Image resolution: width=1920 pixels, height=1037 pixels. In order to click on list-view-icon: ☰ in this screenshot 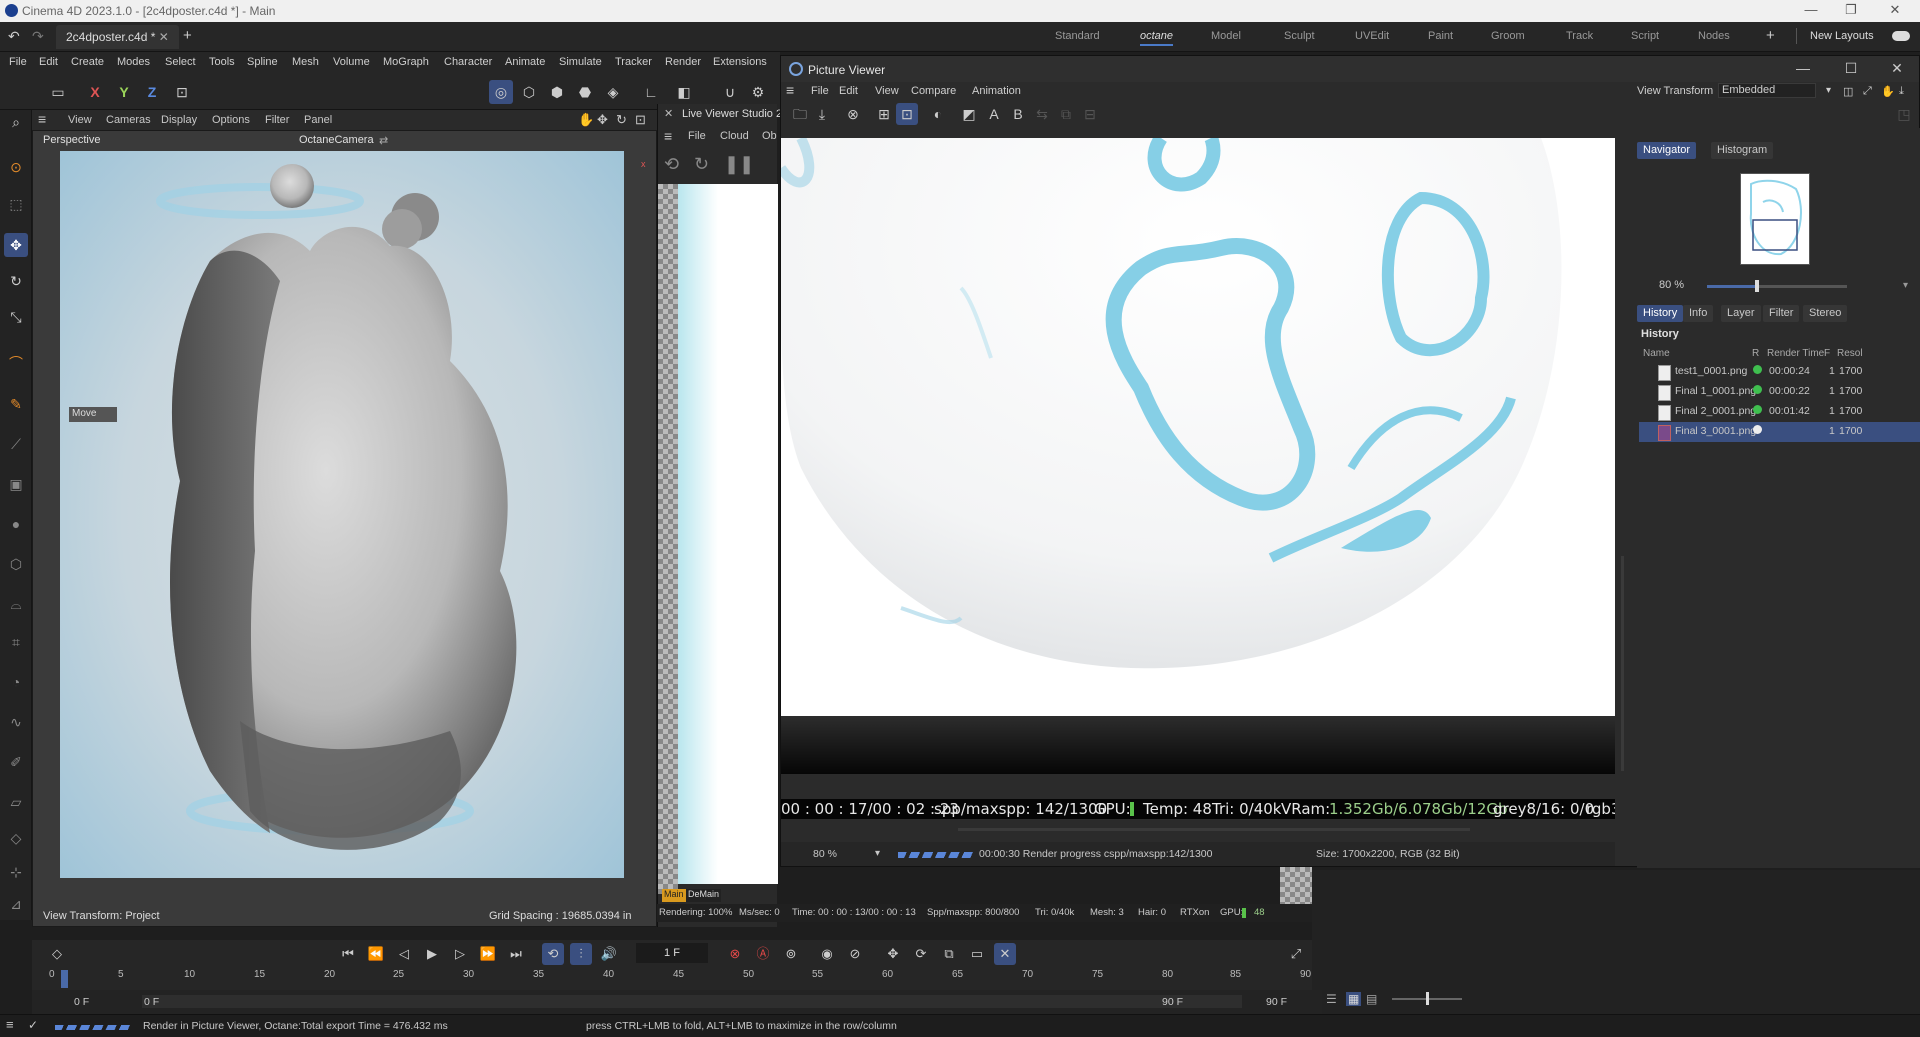, I will do `click(1331, 999)`.